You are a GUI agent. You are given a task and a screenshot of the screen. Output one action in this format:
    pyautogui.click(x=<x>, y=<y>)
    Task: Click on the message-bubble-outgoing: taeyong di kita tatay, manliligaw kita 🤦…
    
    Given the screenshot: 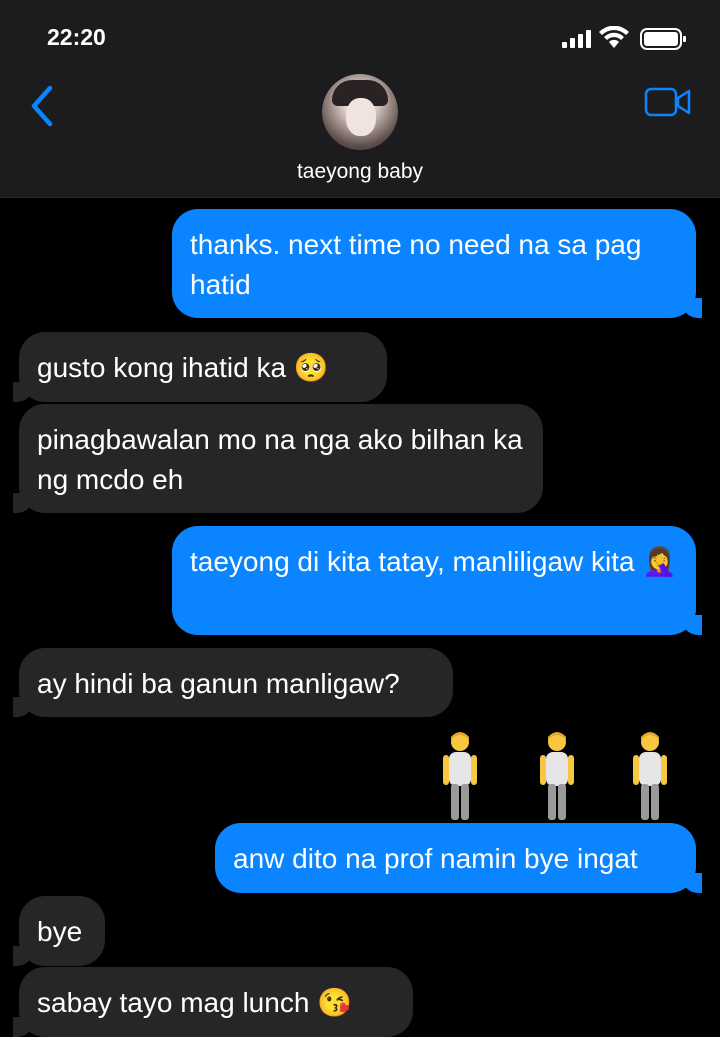 What is the action you would take?
    pyautogui.click(x=437, y=580)
    